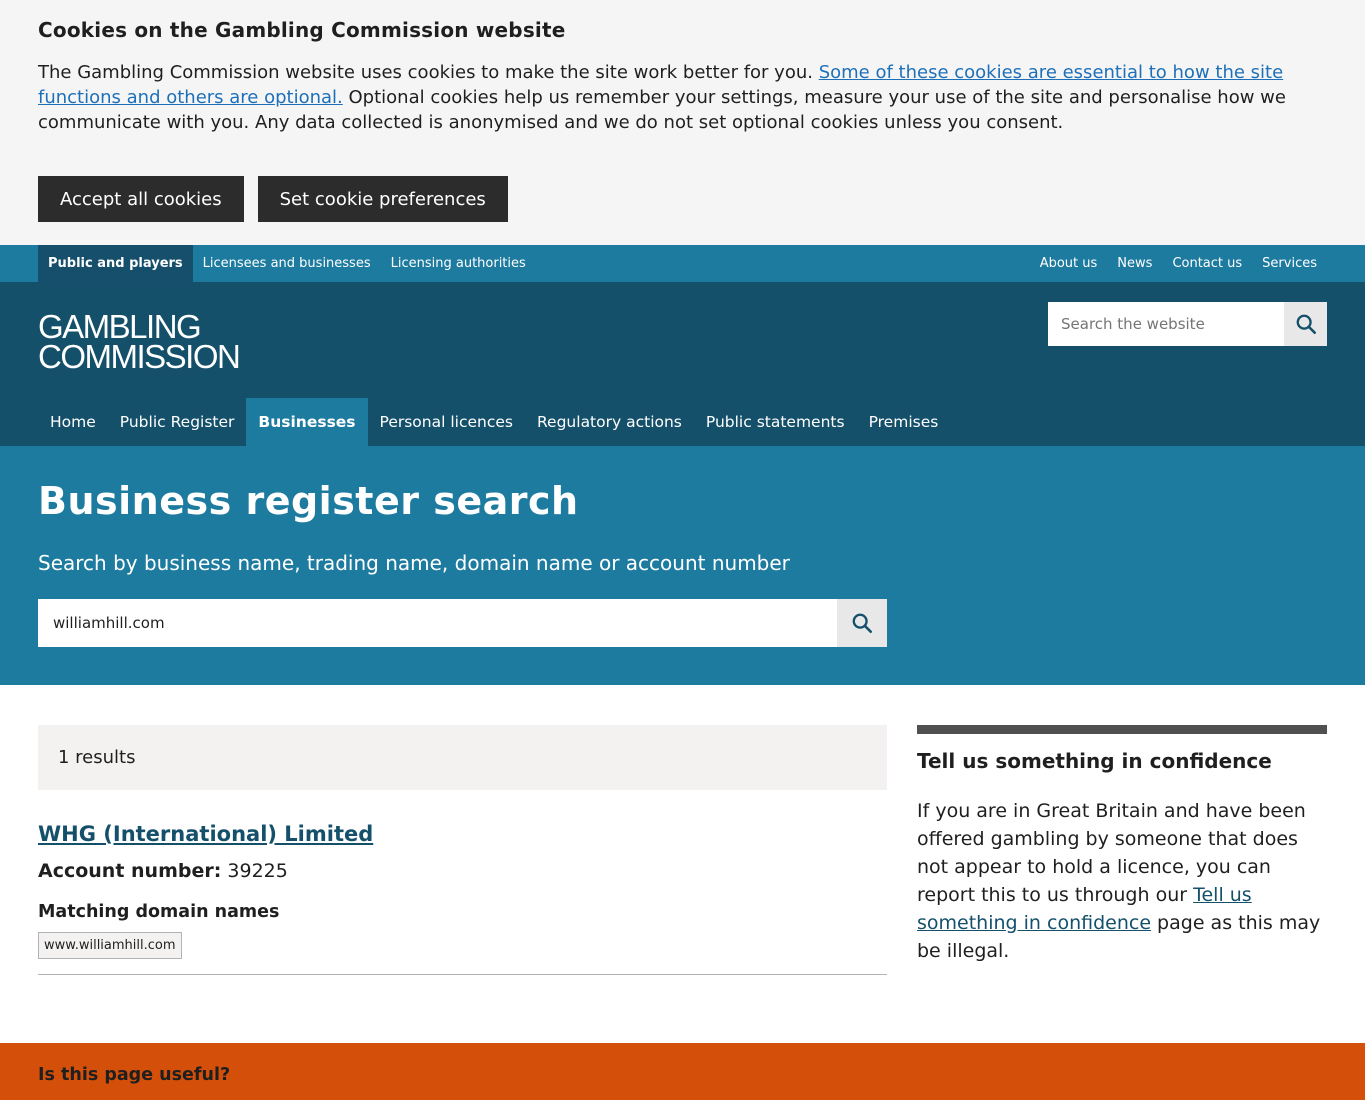 This screenshot has width=1365, height=1100. I want to click on nav-regulatory-actions: Regulatory actions, so click(609, 422).